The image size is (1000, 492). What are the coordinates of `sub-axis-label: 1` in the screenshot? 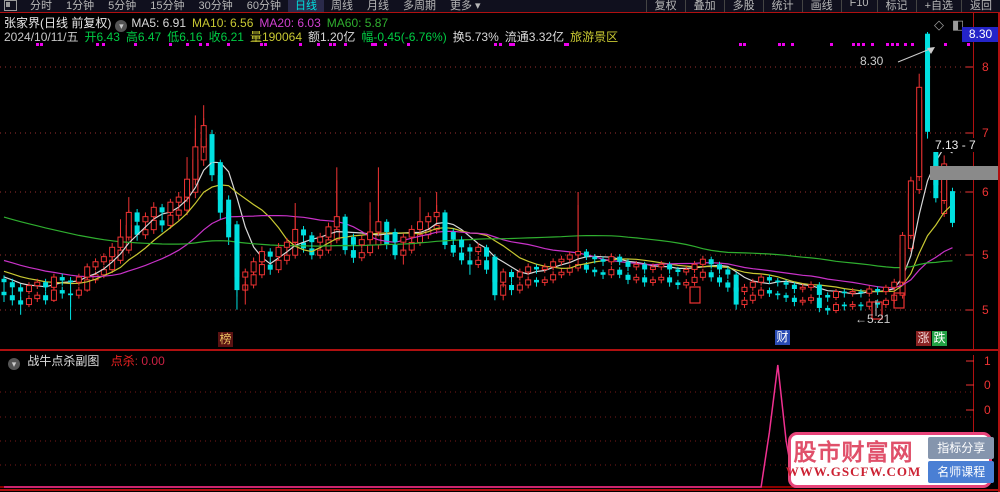 It's located at (987, 361).